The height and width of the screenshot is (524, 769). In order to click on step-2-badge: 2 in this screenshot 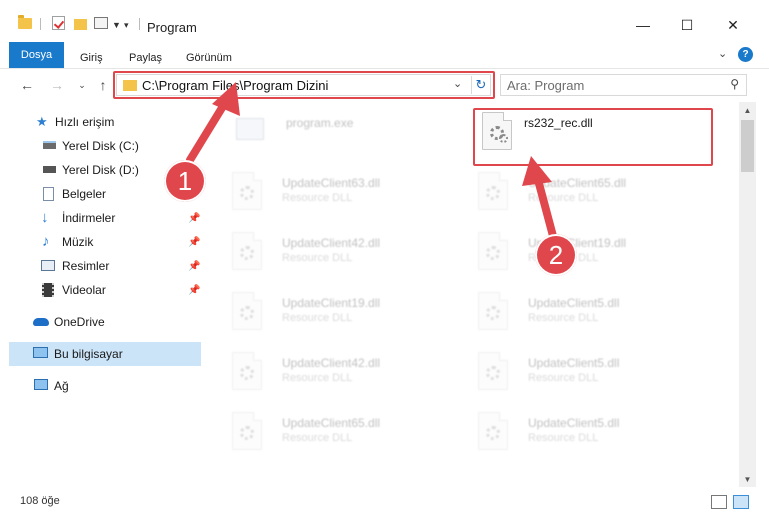, I will do `click(556, 255)`.